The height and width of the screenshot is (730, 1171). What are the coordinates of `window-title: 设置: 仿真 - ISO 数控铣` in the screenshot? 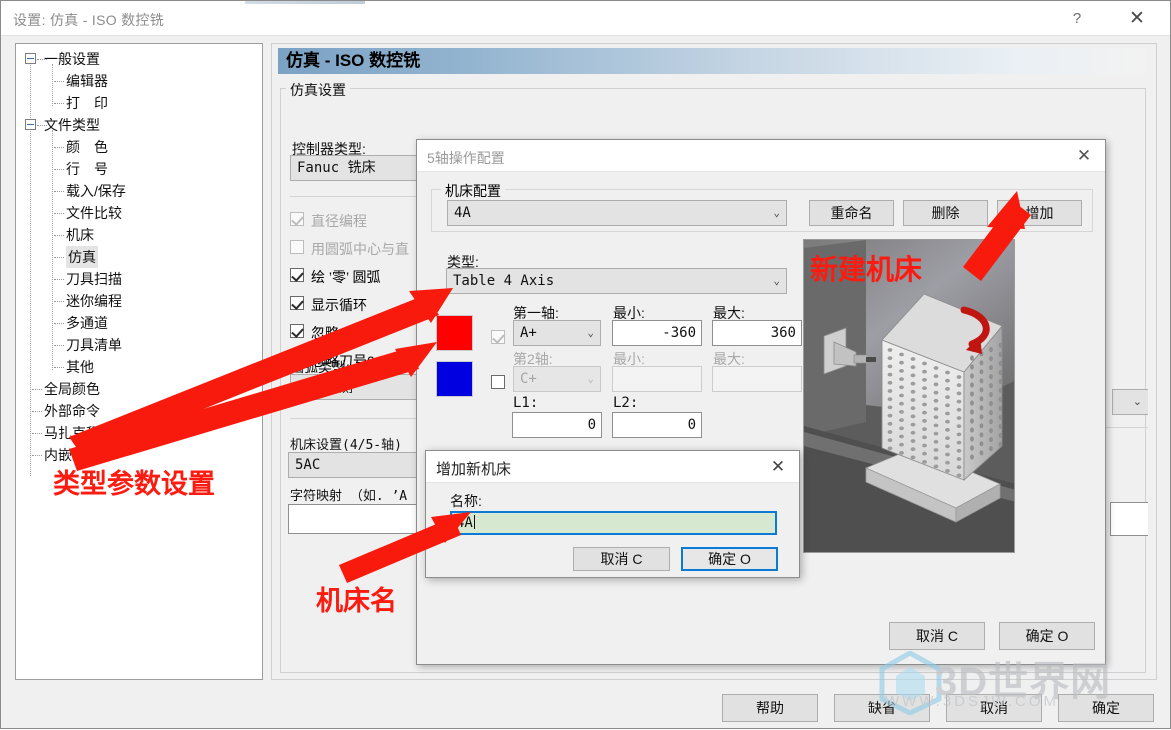 It's located at (89, 20).